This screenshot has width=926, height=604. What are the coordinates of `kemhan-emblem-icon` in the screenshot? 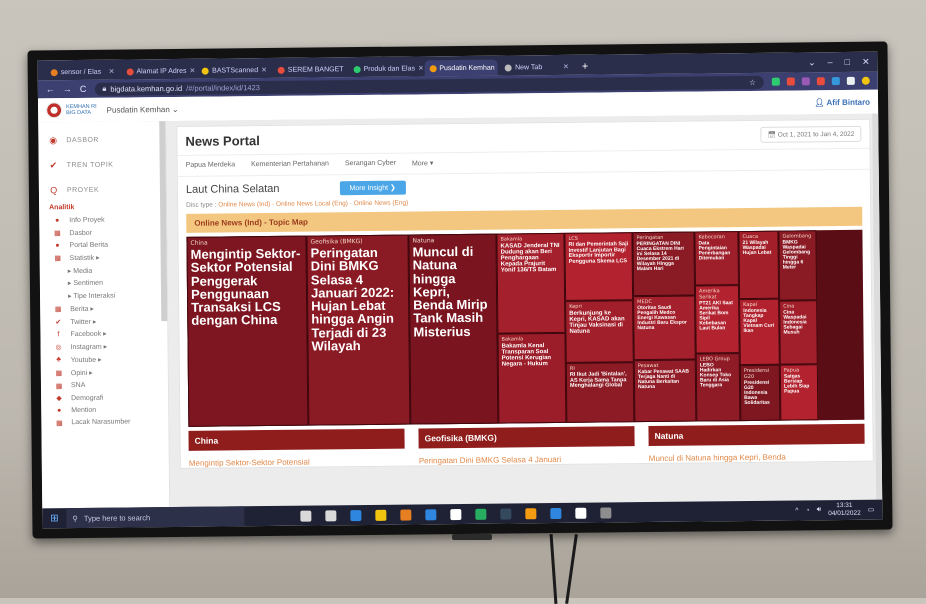 It's located at (54, 110).